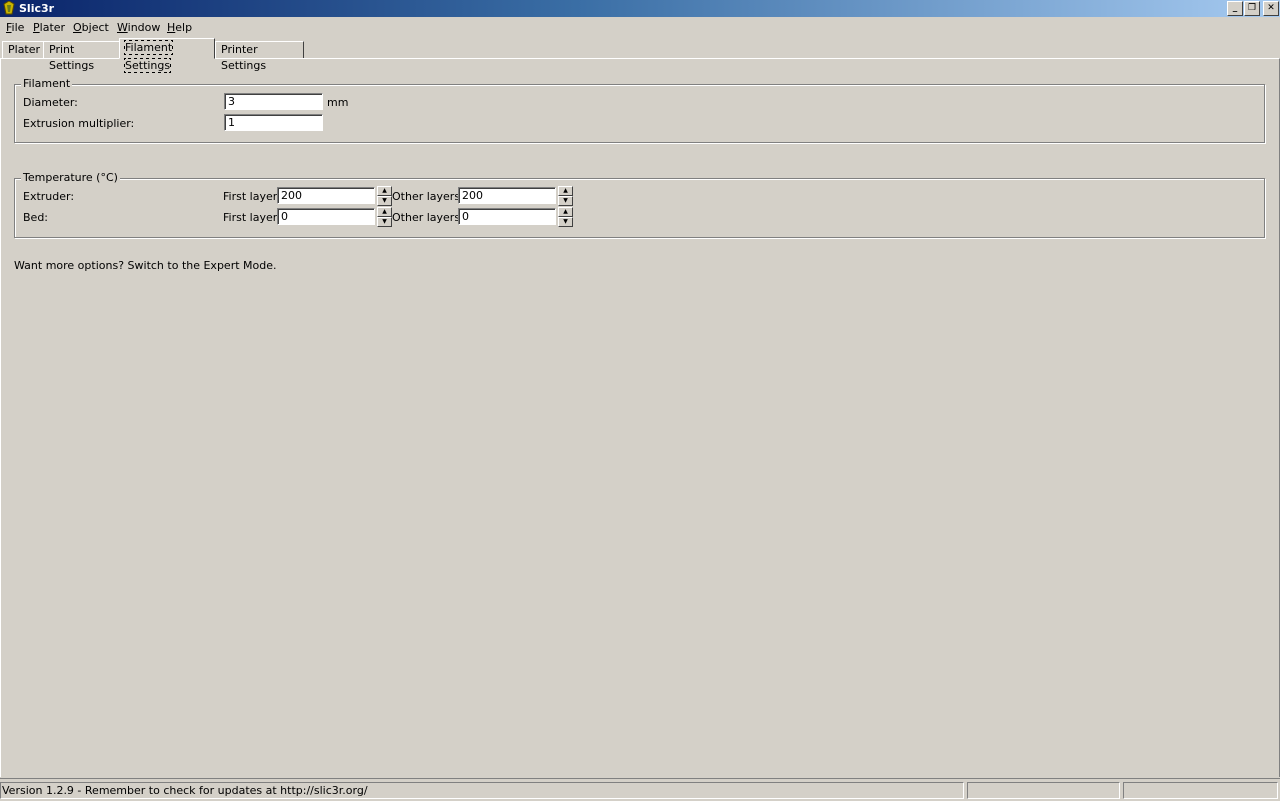 The width and height of the screenshot is (1280, 801). Describe the element at coordinates (49, 196) in the screenshot. I see `extruder-label: Extruder:` at that location.